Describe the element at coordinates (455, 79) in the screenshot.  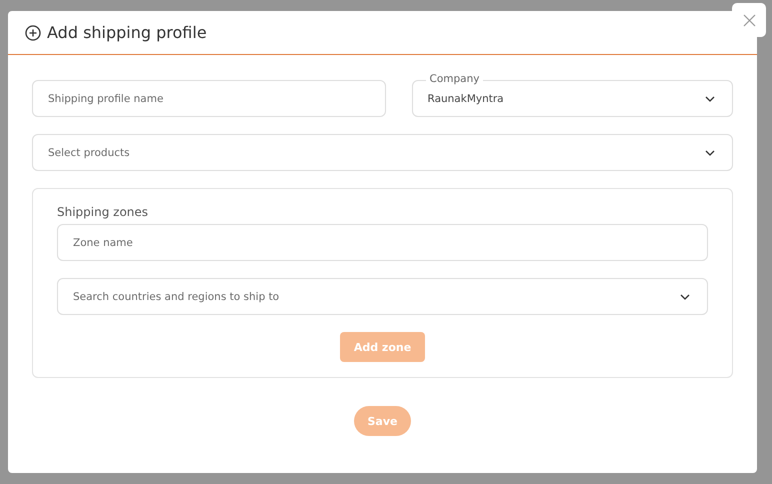
I see `field-label: Company` at that location.